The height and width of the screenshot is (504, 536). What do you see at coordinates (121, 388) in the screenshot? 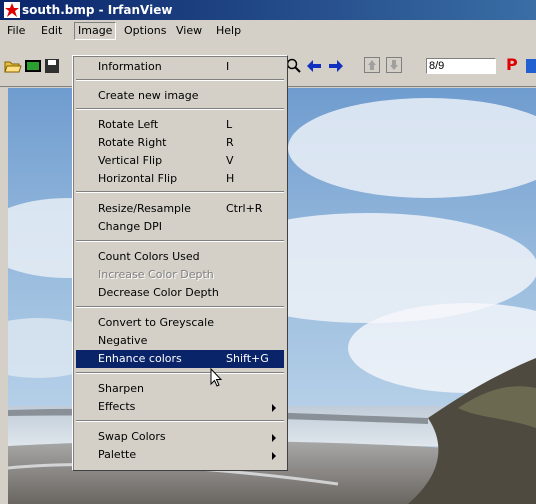
I see `menu-item-label: Sharpen` at bounding box center [121, 388].